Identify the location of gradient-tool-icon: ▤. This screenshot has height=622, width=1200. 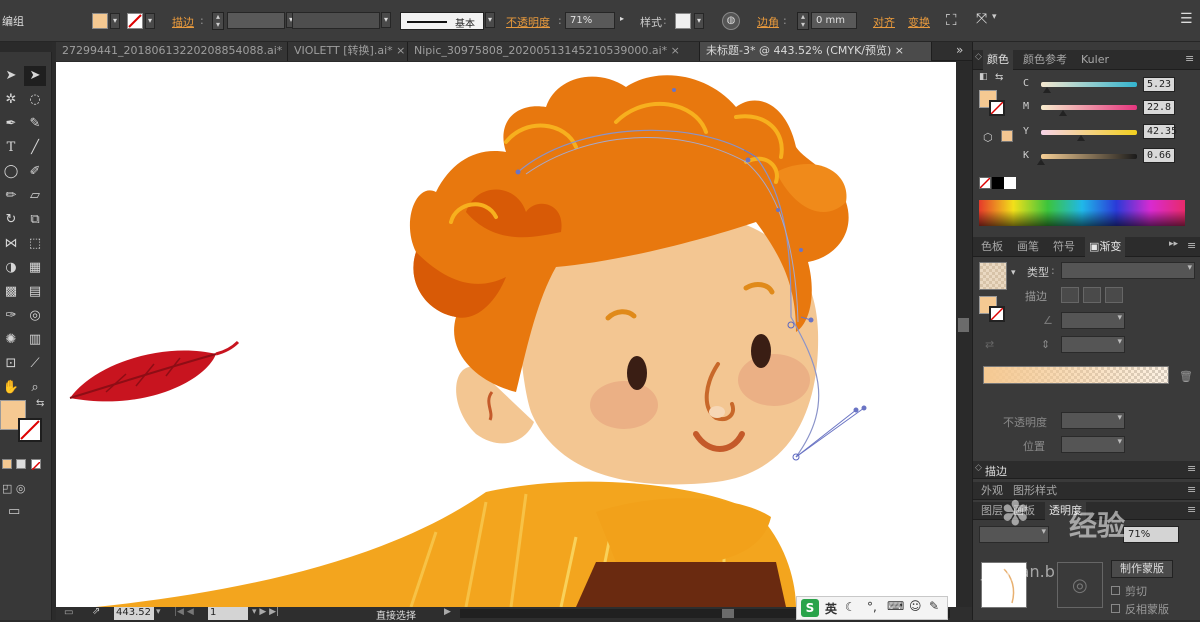
(35, 292).